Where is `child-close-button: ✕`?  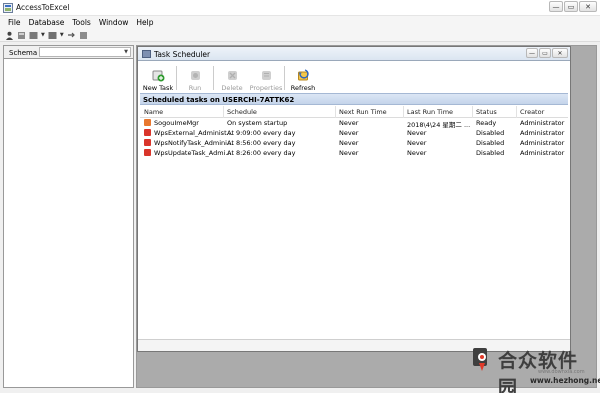
child-close-button: ✕ is located at coordinates (560, 53).